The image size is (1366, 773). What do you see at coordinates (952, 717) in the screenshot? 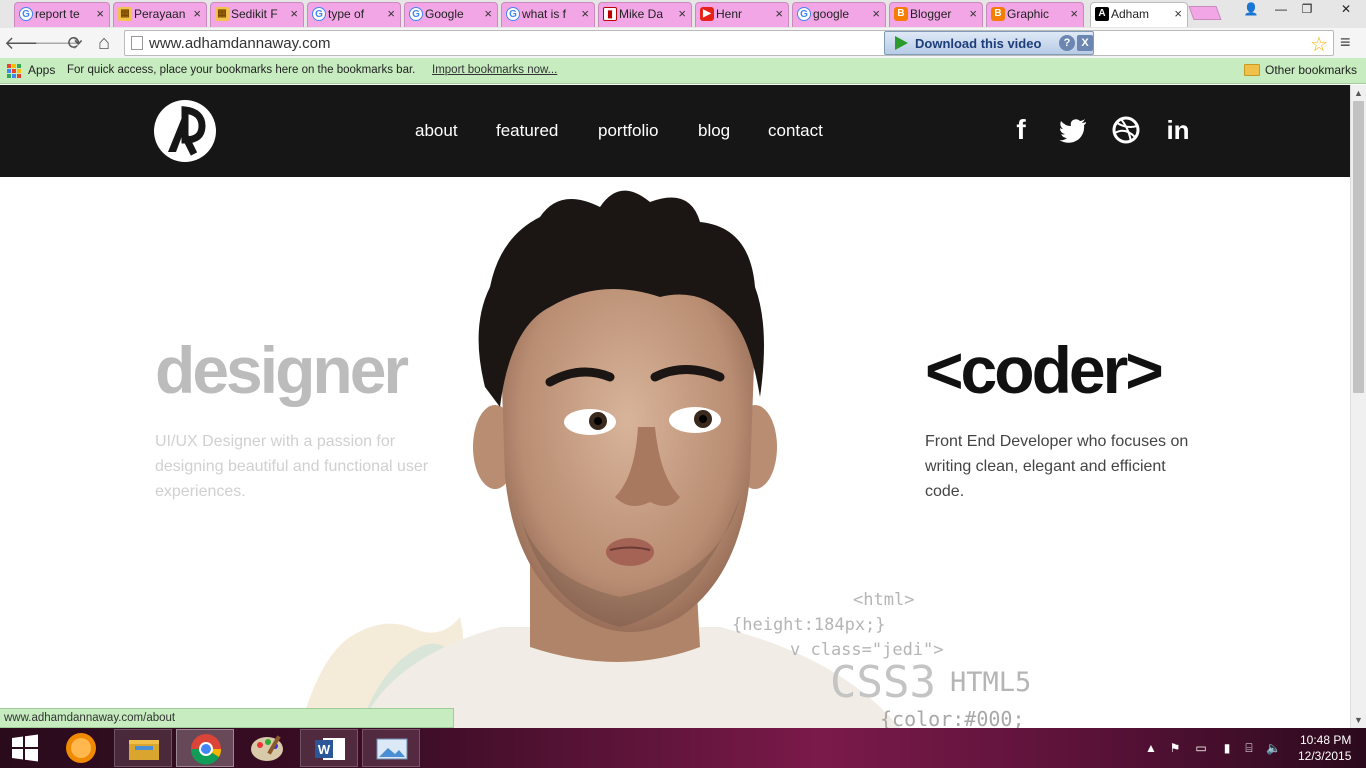
I see `code-snippet: {color:#000;` at bounding box center [952, 717].